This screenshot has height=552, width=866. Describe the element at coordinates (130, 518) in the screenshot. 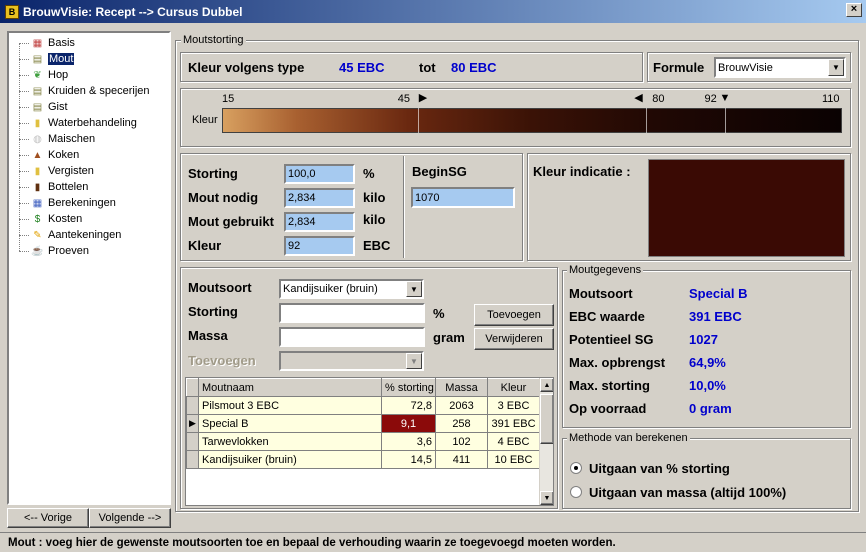

I see `next-button: Volgende -->` at that location.